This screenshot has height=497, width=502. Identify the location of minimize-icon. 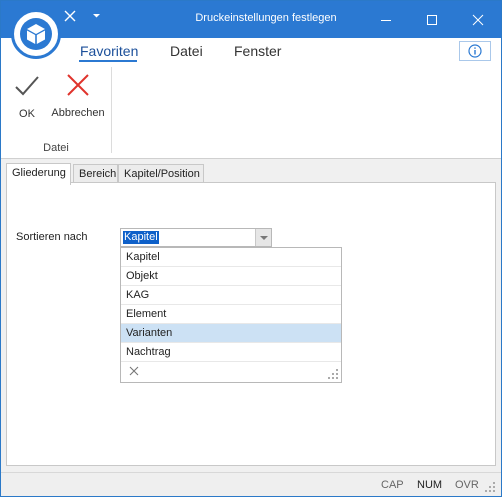
(386, 20).